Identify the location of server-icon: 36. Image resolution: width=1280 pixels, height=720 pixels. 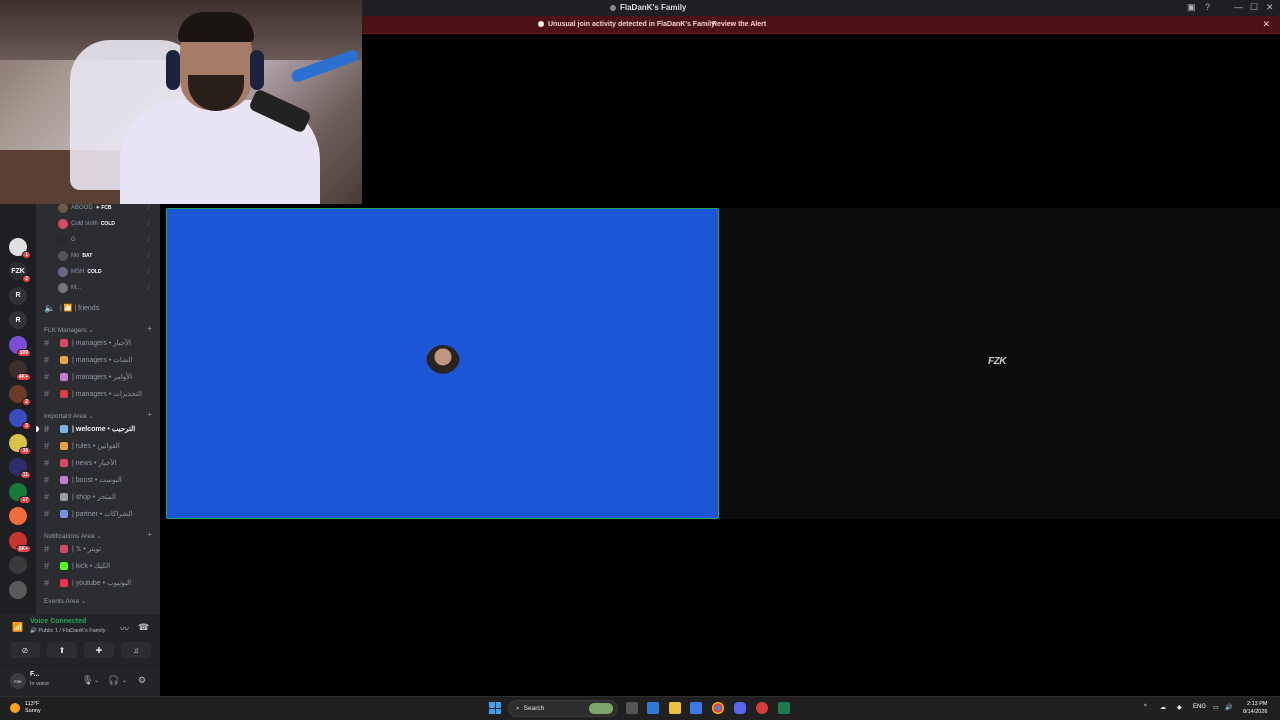
(20, 444).